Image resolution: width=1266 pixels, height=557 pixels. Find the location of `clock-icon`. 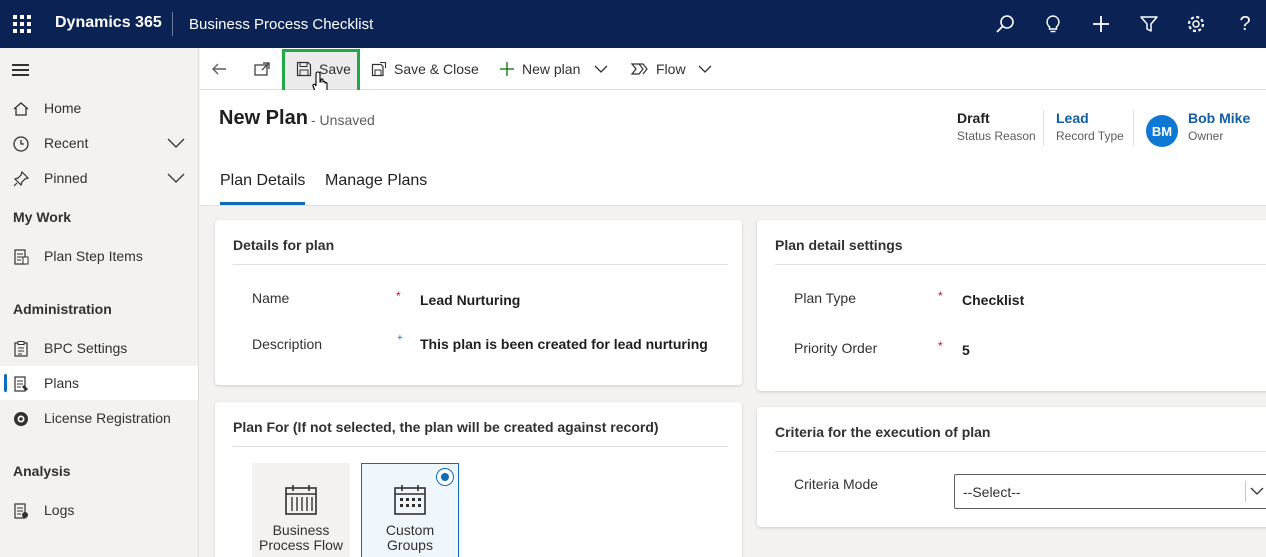

clock-icon is located at coordinates (21, 144).